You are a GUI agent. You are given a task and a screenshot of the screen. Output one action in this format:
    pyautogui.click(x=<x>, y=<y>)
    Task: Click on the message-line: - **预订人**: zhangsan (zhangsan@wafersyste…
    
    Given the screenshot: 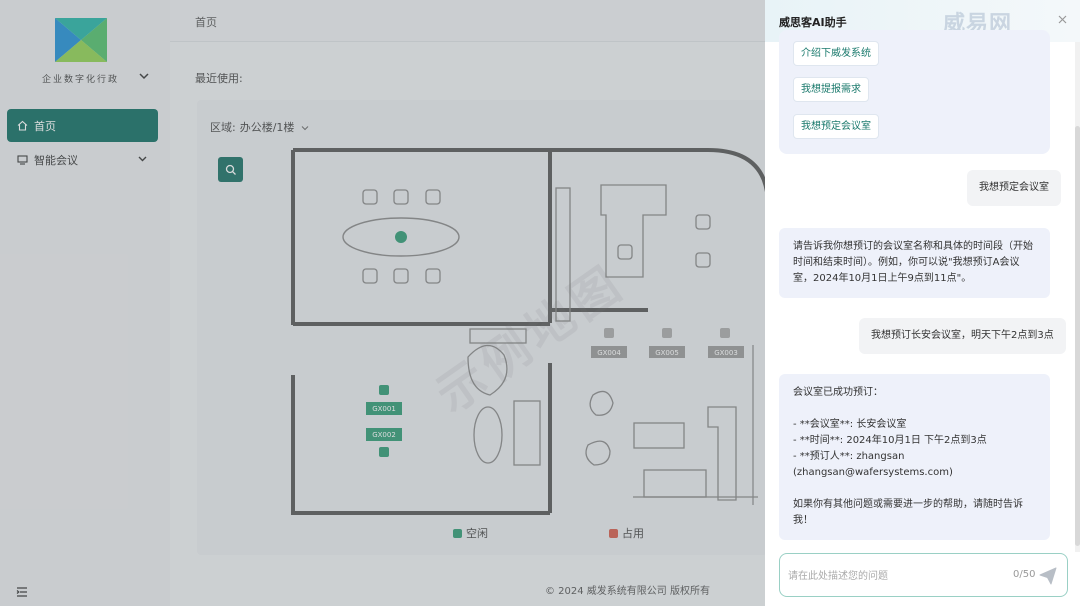 What is the action you would take?
    pyautogui.click(x=873, y=464)
    